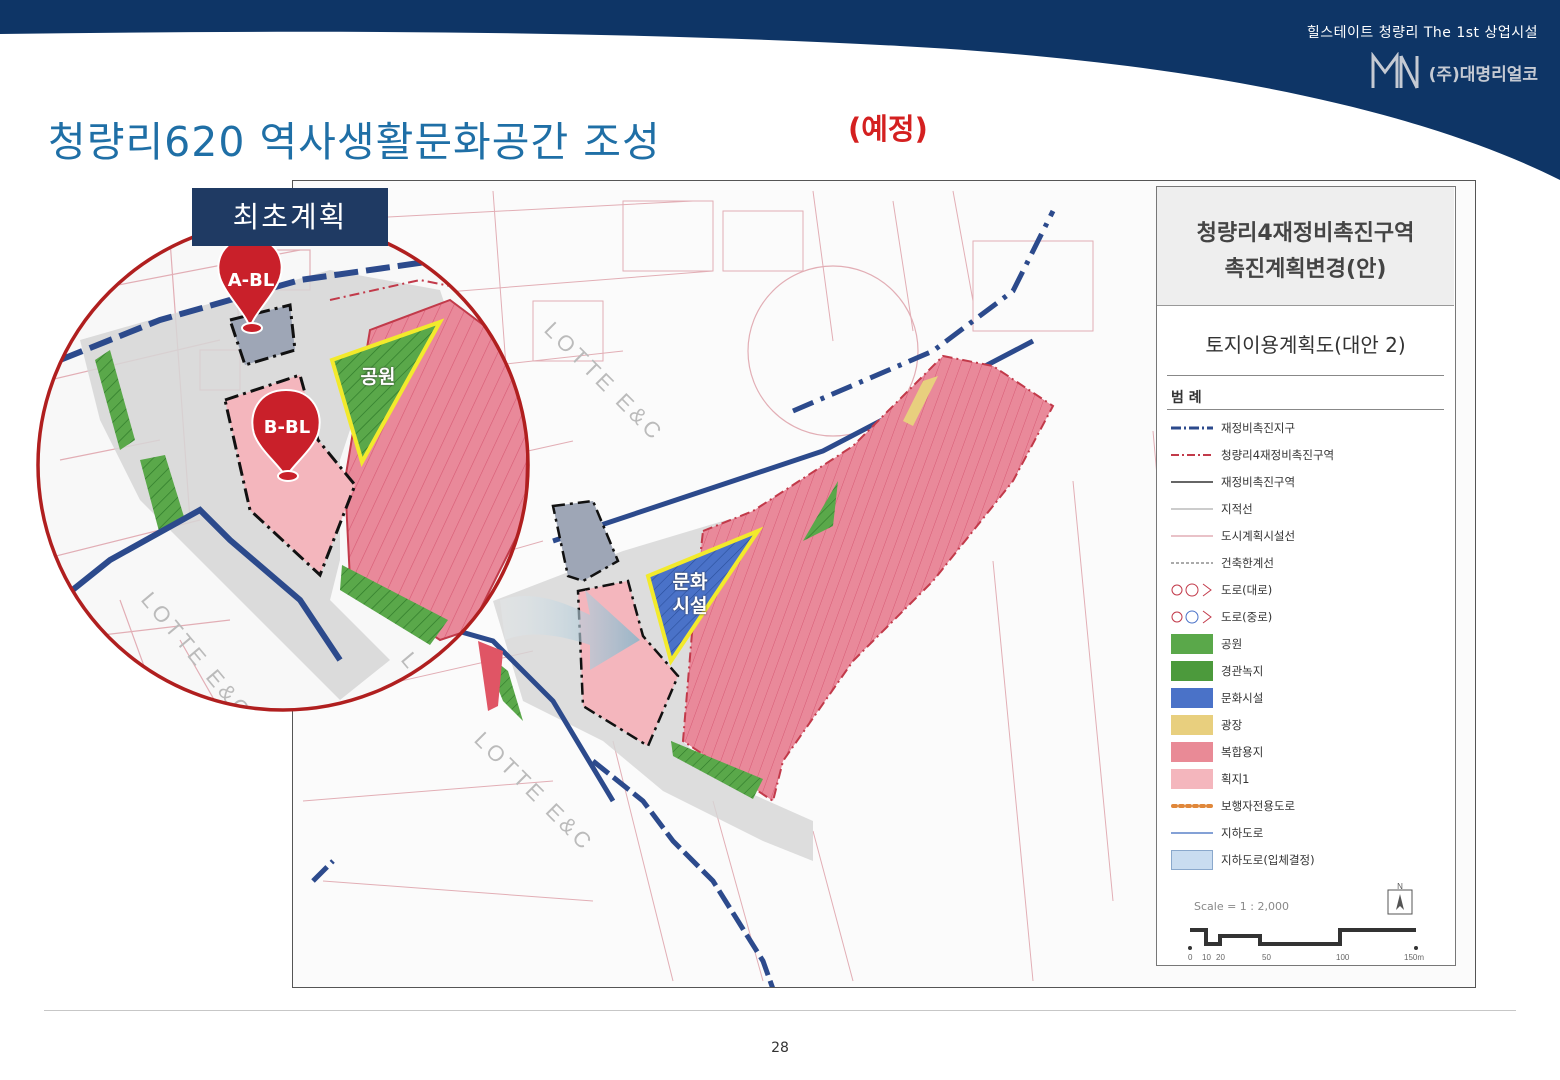  I want to click on culture-label: 문화 시설, so click(690, 594).